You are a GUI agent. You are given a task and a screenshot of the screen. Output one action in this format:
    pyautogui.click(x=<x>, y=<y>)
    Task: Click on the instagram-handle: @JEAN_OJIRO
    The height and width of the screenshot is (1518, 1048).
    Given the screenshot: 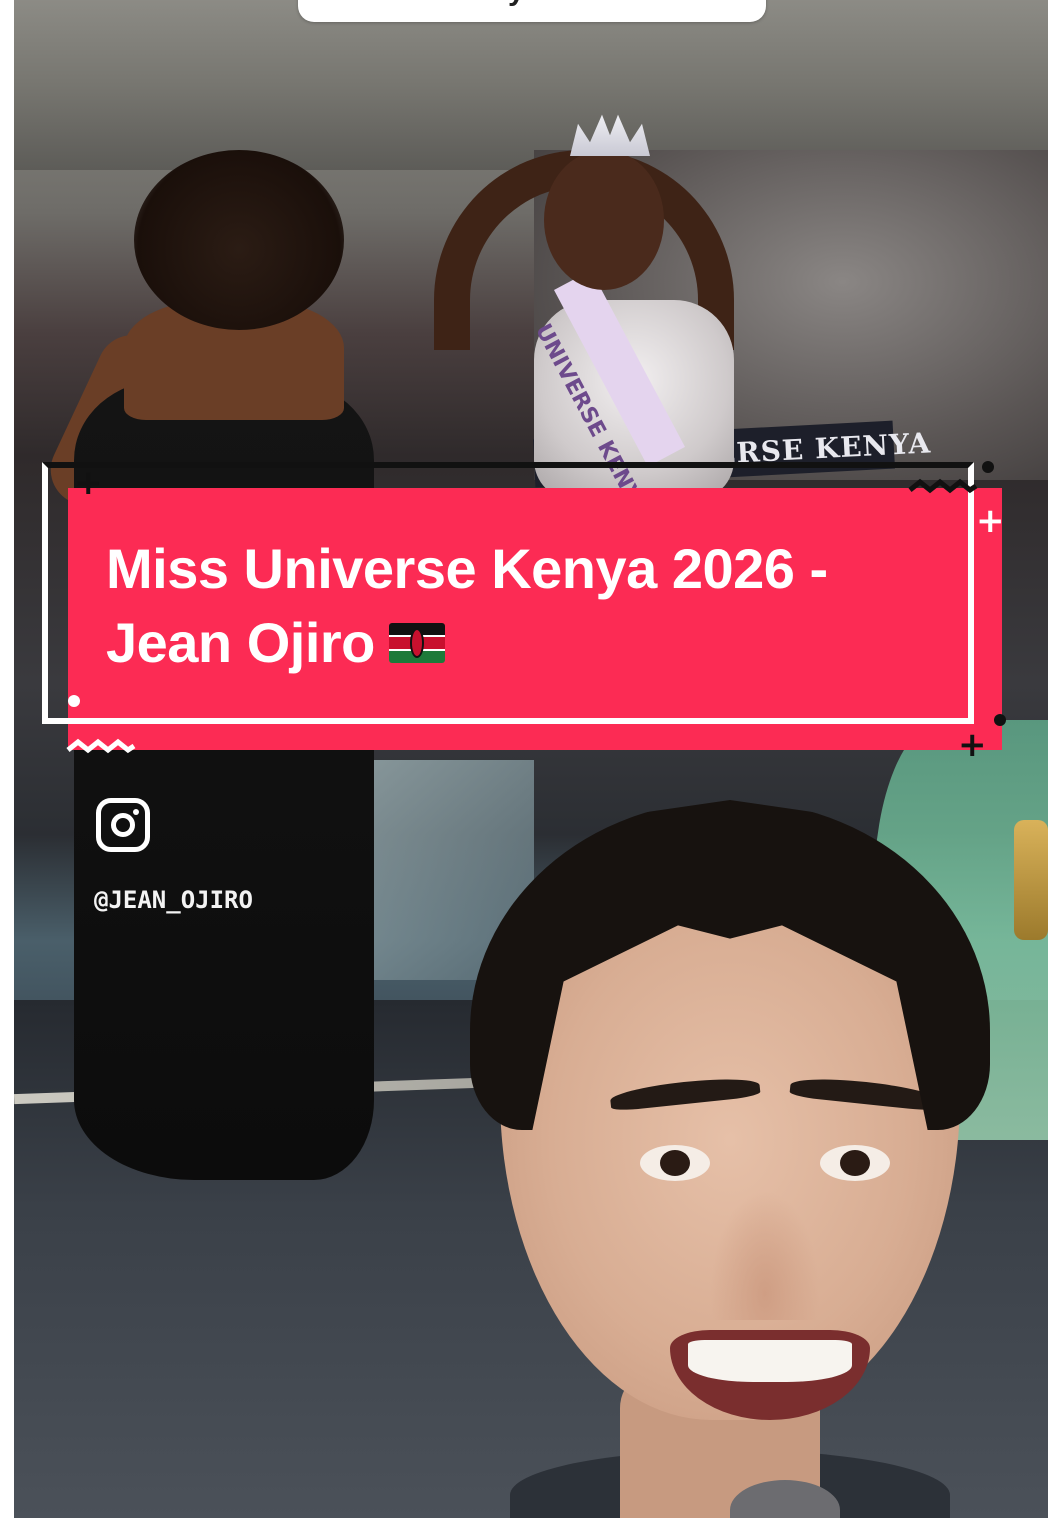 What is the action you would take?
    pyautogui.click(x=173, y=900)
    